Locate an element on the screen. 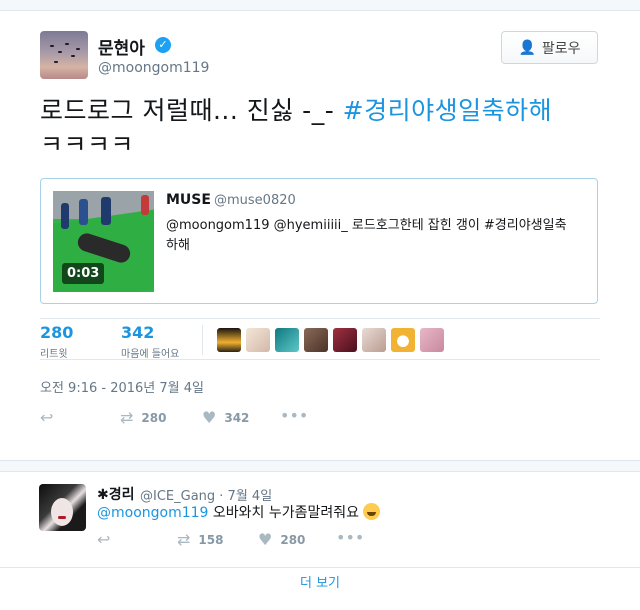 Image resolution: width=640 pixels, height=610 pixels. retweet-action-count: 280 is located at coordinates (154, 417).